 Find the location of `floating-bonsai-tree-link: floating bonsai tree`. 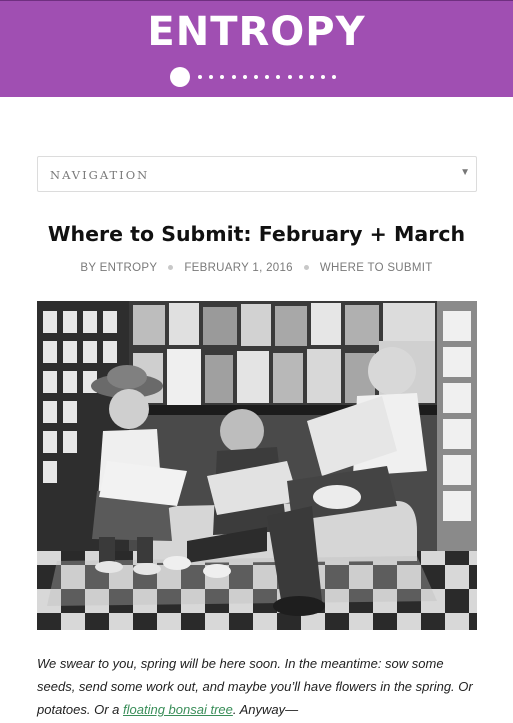

floating-bonsai-tree-link: floating bonsai tree is located at coordinates (178, 709).